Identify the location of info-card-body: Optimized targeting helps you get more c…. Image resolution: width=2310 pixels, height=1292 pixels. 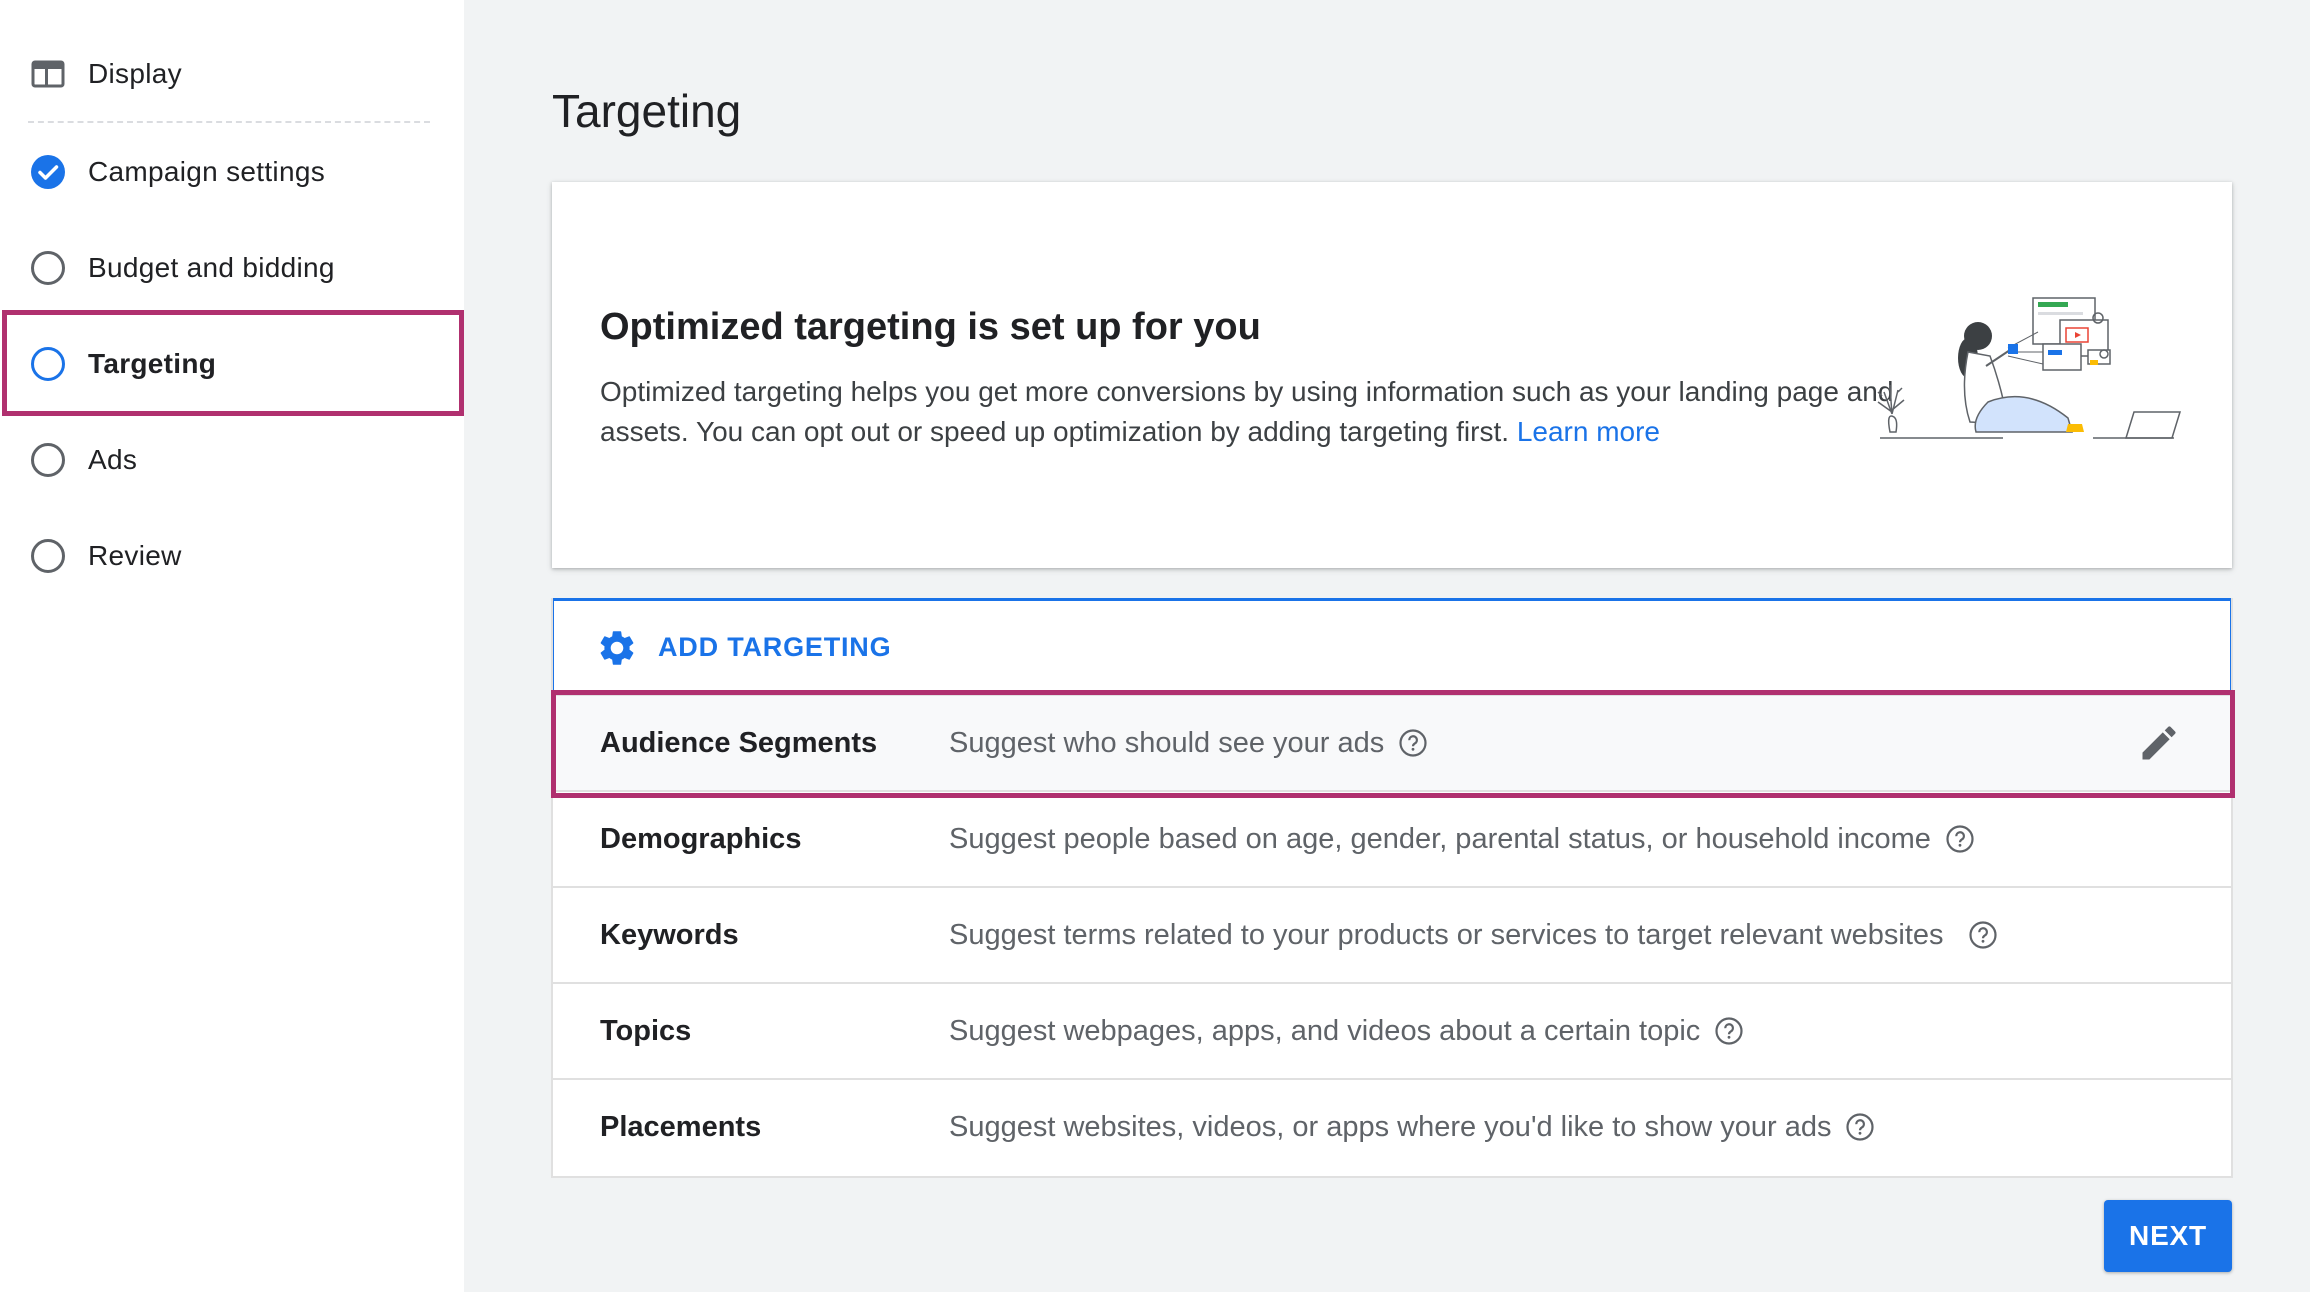
(1250, 412).